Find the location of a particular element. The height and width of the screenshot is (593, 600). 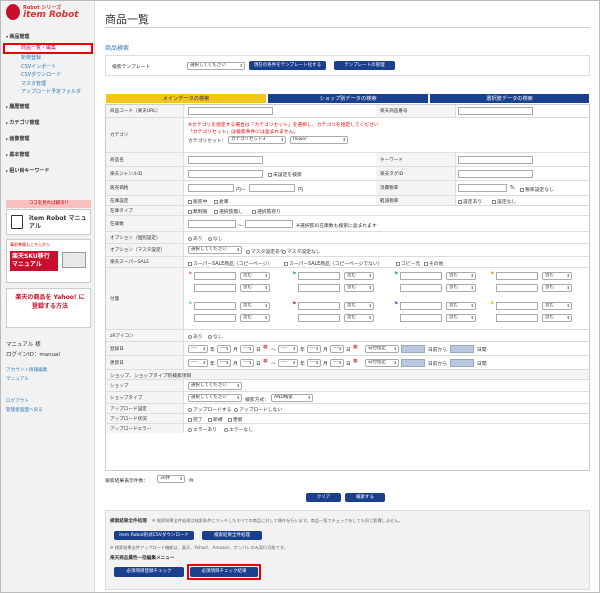

search-method-select: AND検索 is located at coordinates (292, 398).